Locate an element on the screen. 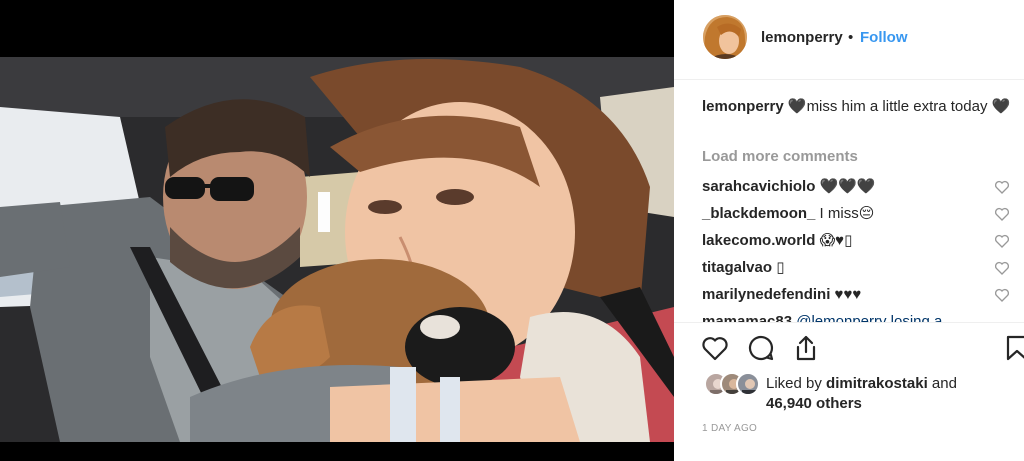 This screenshot has width=1024, height=461. comment-item: titagalvao ▯ is located at coordinates (863, 268).